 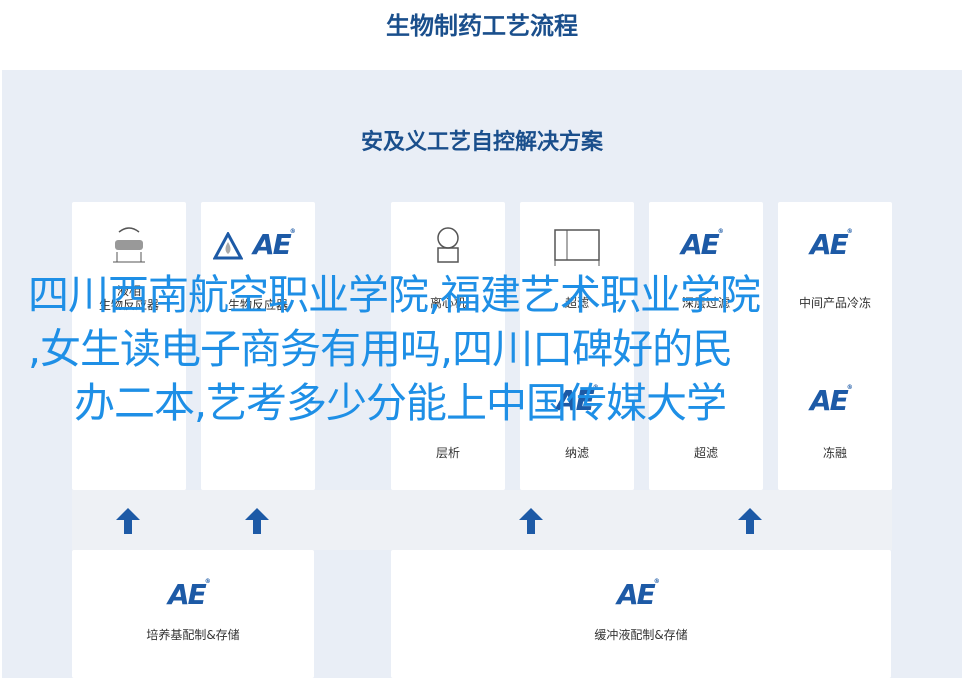 I want to click on card-label: 培养基配制&存储, so click(x=193, y=635).